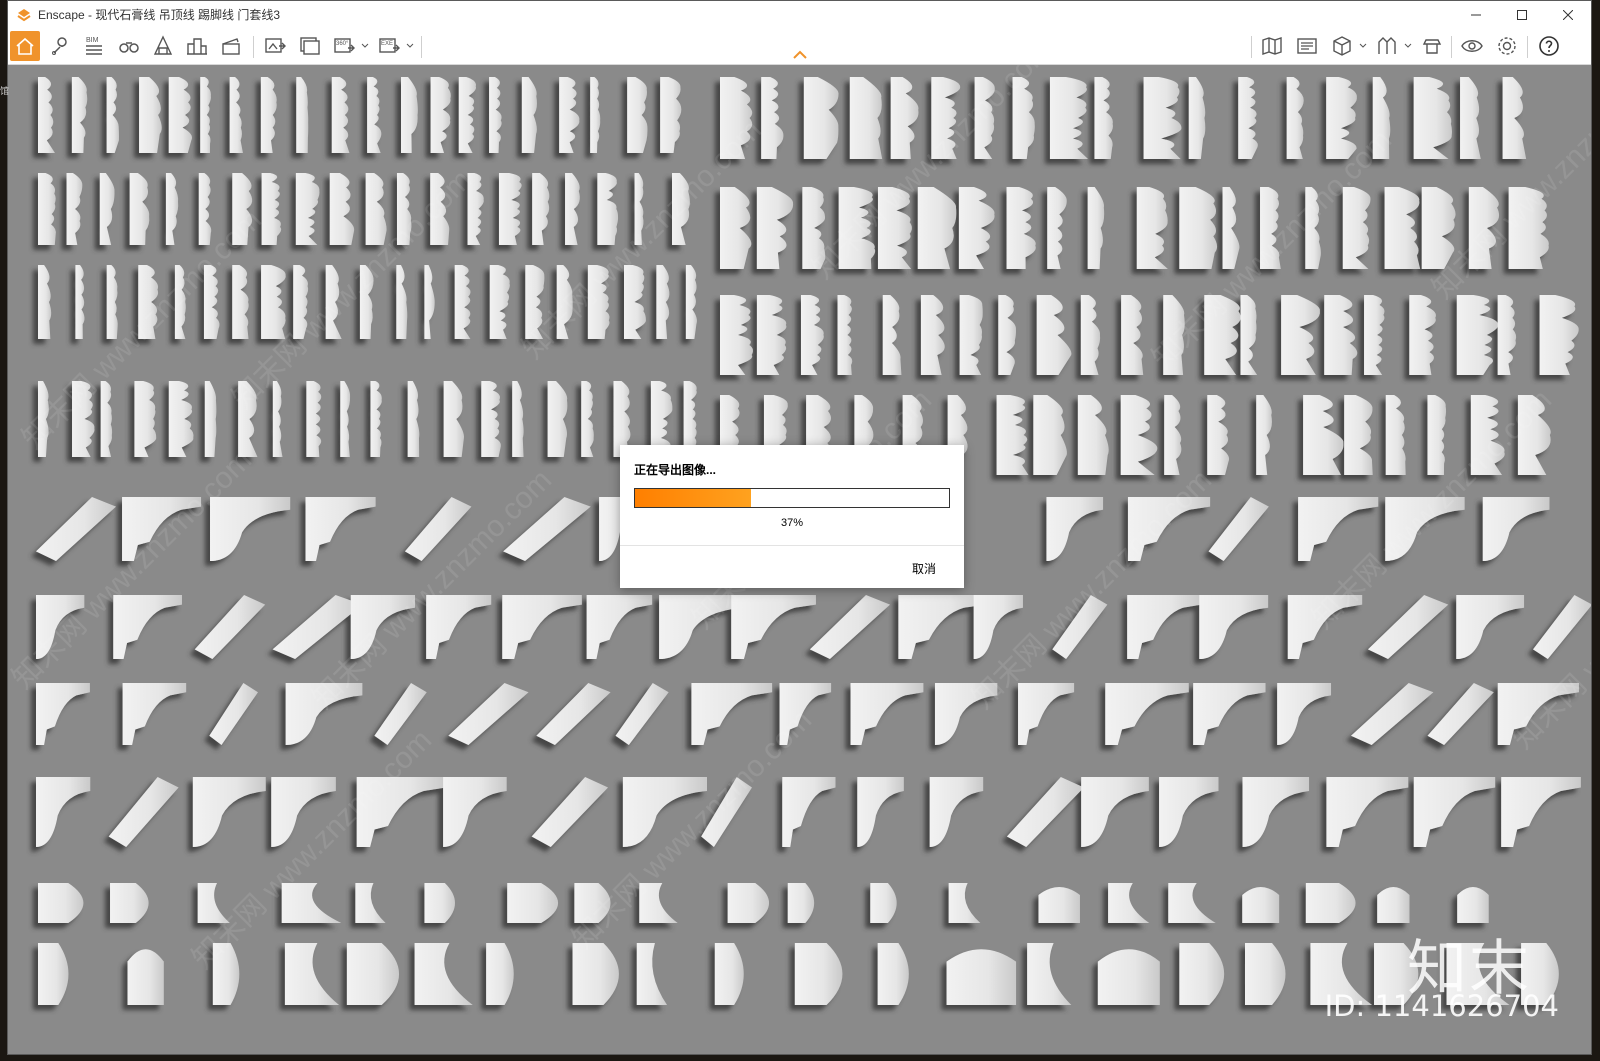  I want to click on minimize-icon, so click(1476, 14).